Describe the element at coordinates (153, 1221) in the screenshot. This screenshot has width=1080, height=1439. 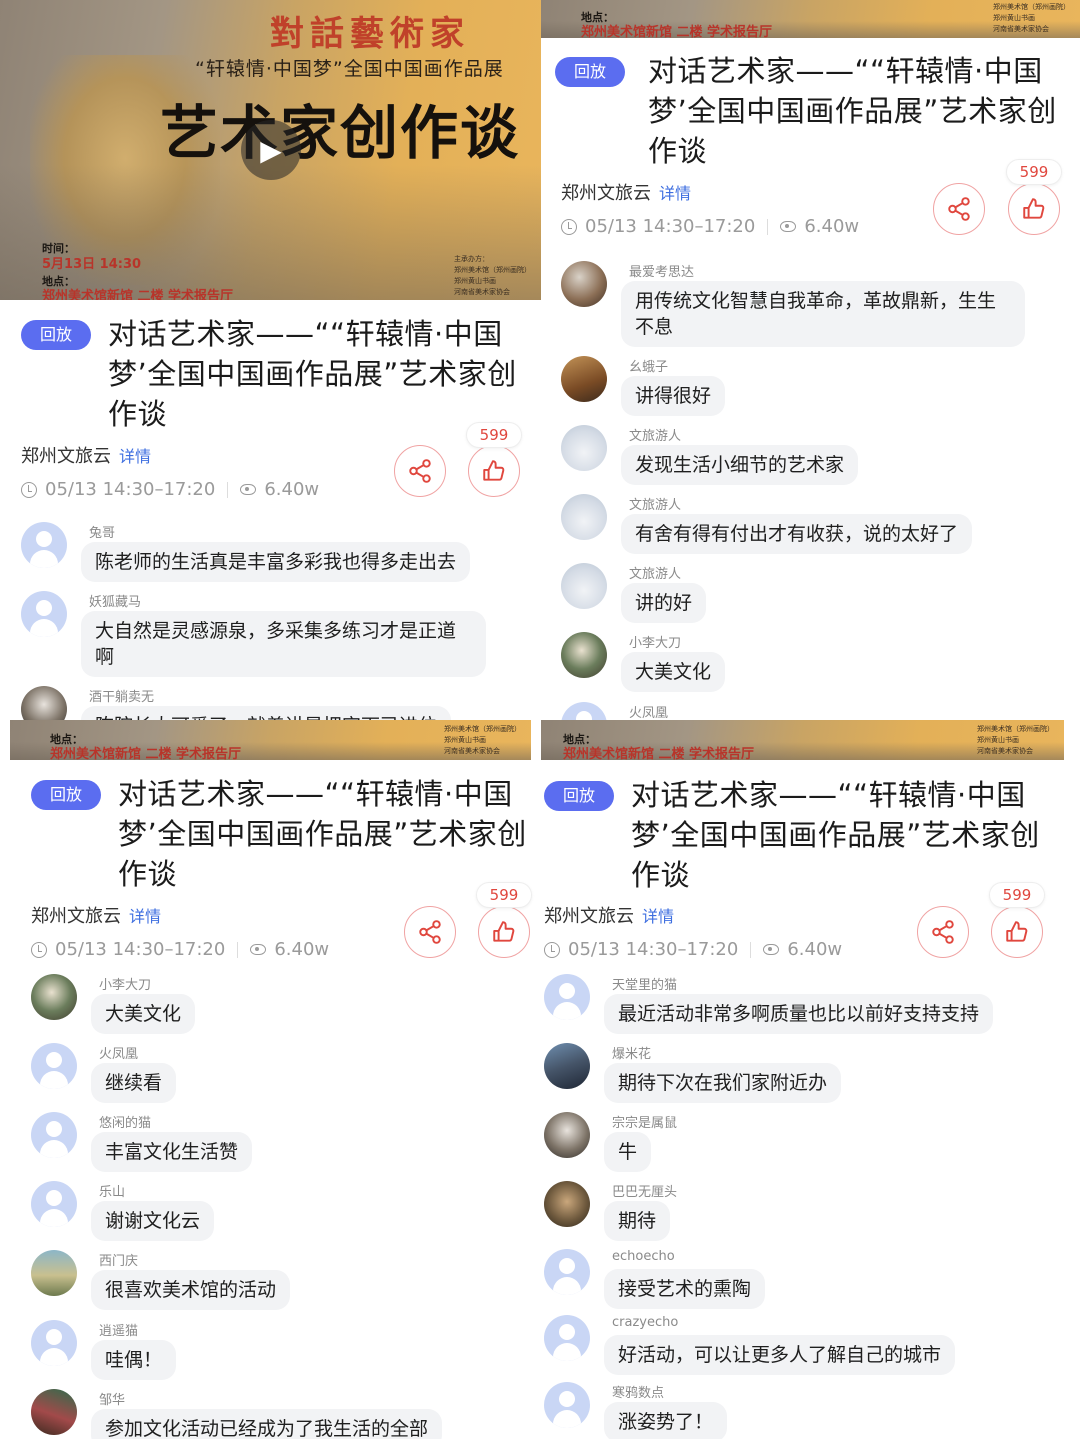
I see `comment-text: 谢谢文化云` at that location.